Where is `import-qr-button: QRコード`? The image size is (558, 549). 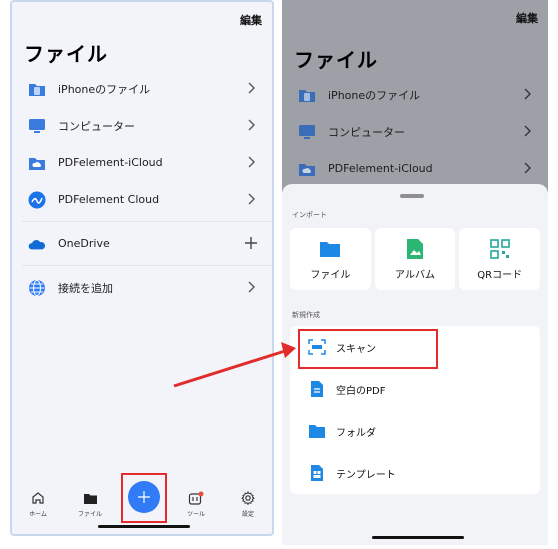 import-qr-button: QRコード is located at coordinates (500, 259).